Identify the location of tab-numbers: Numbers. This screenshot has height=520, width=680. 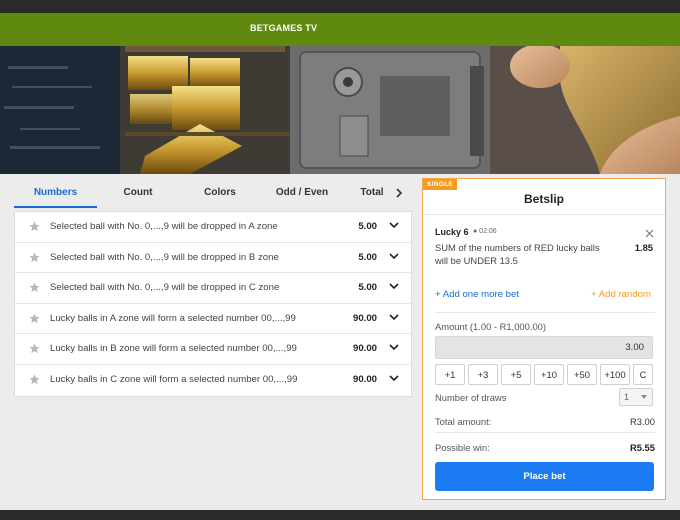
(55, 194).